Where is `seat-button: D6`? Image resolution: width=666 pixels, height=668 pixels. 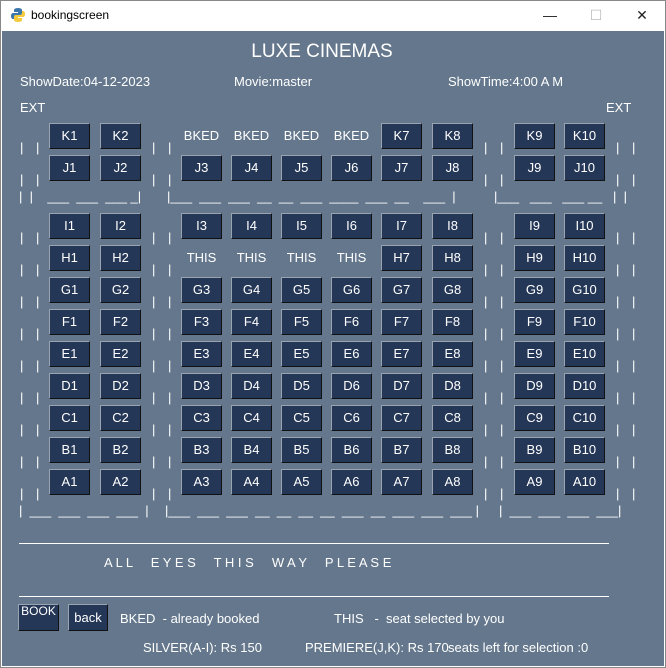
seat-button: D6 is located at coordinates (351, 386).